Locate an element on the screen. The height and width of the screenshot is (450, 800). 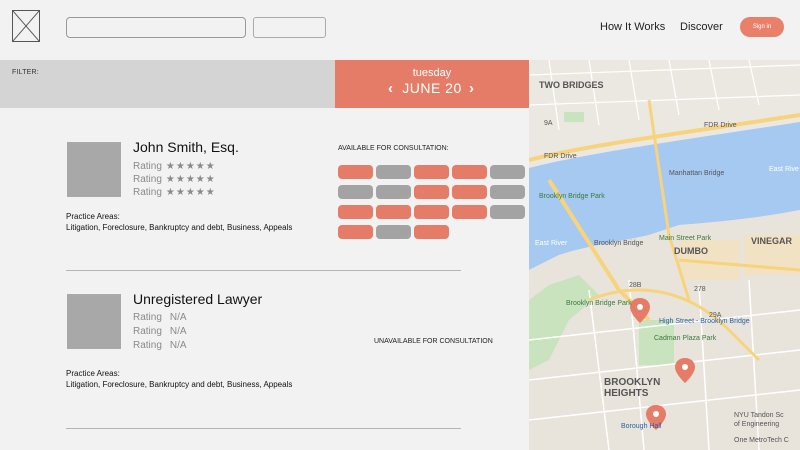
date-label: JUNE 20 is located at coordinates (432, 88).